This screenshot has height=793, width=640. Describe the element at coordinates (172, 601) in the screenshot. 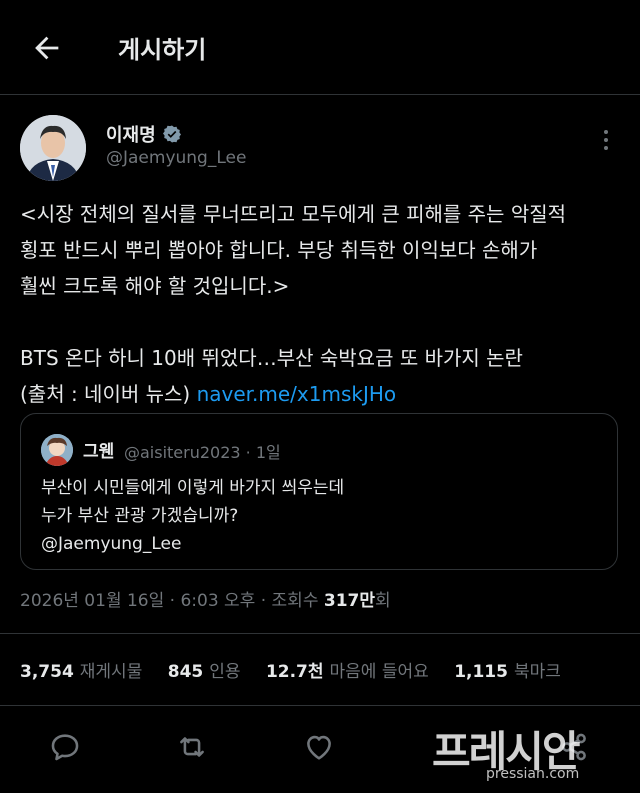

I see `timestamp-text: 2026년 01월 16일 · 6:03 오후 · 조회수` at that location.